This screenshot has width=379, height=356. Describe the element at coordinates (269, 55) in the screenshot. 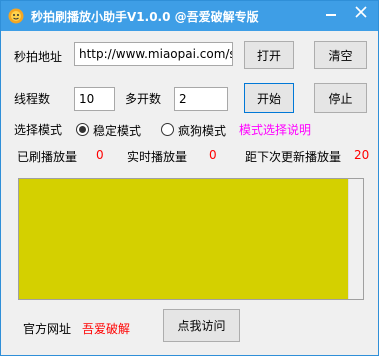

I see `open-button: 打开` at that location.